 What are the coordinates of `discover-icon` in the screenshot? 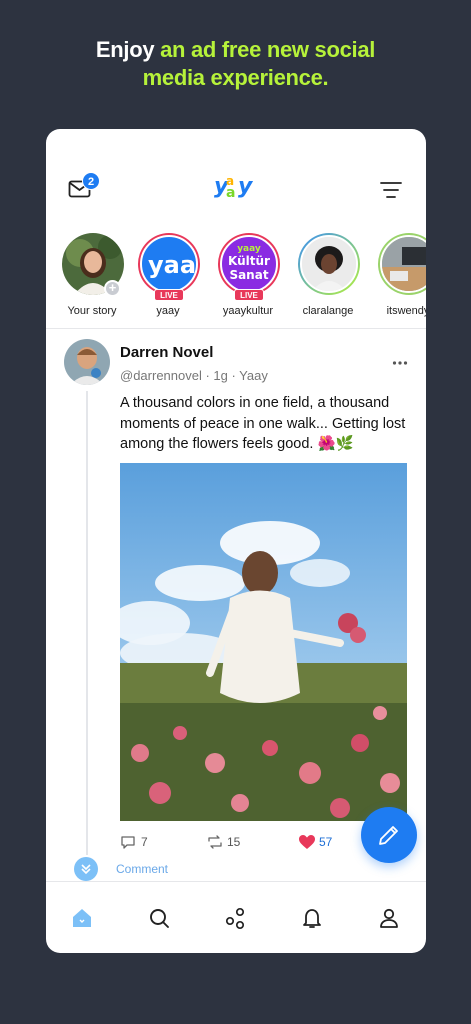 It's located at (236, 918).